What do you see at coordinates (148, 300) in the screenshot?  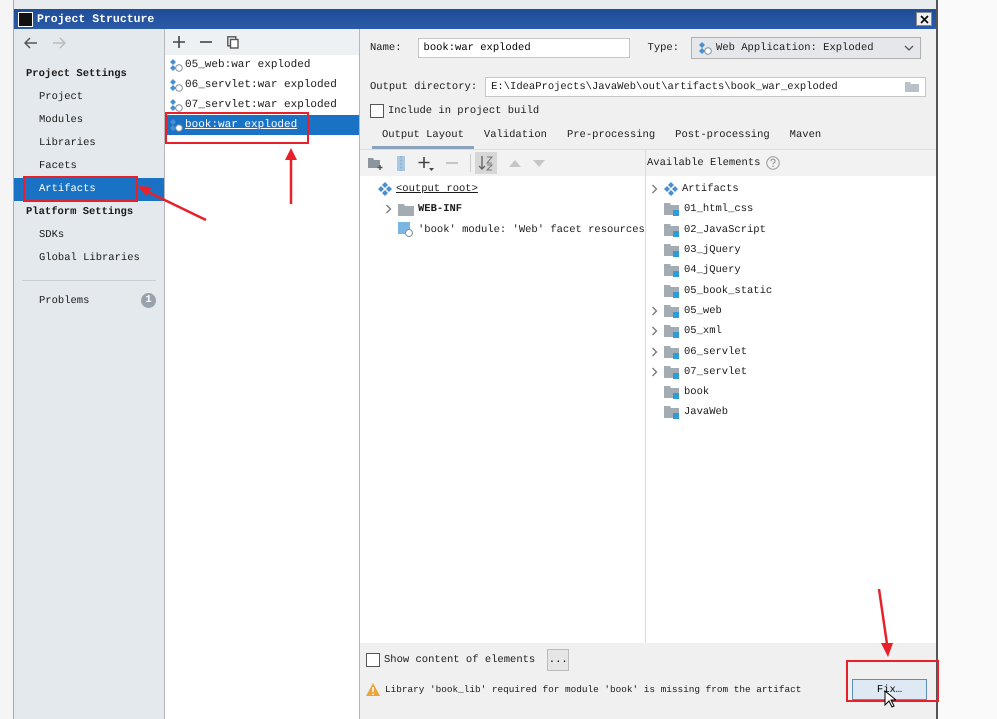 I see `problem-count-badge: 1` at bounding box center [148, 300].